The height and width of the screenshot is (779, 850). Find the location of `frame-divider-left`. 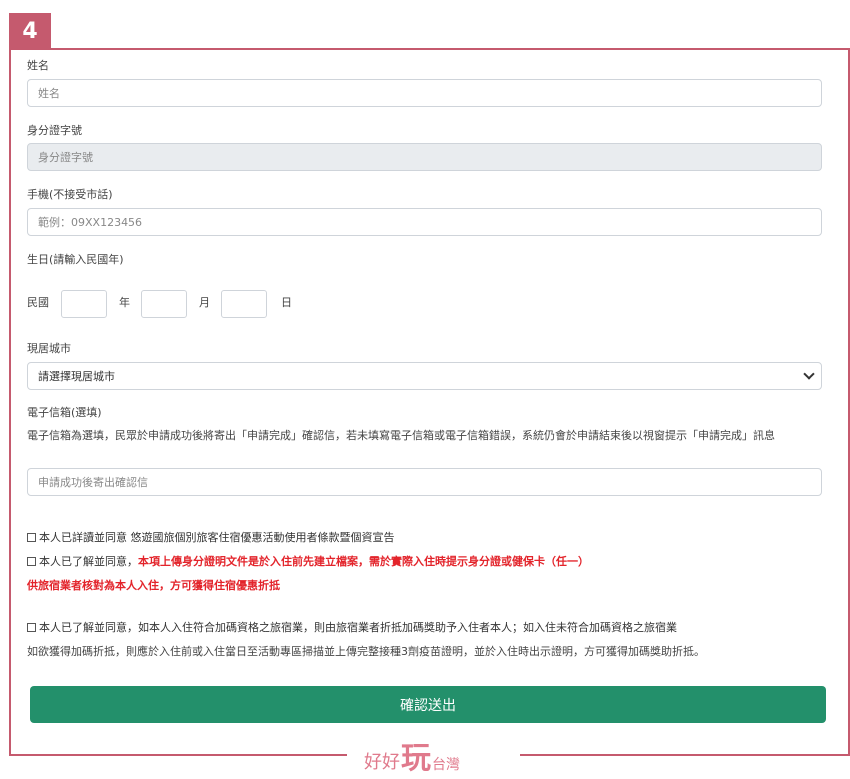

frame-divider-left is located at coordinates (178, 755).